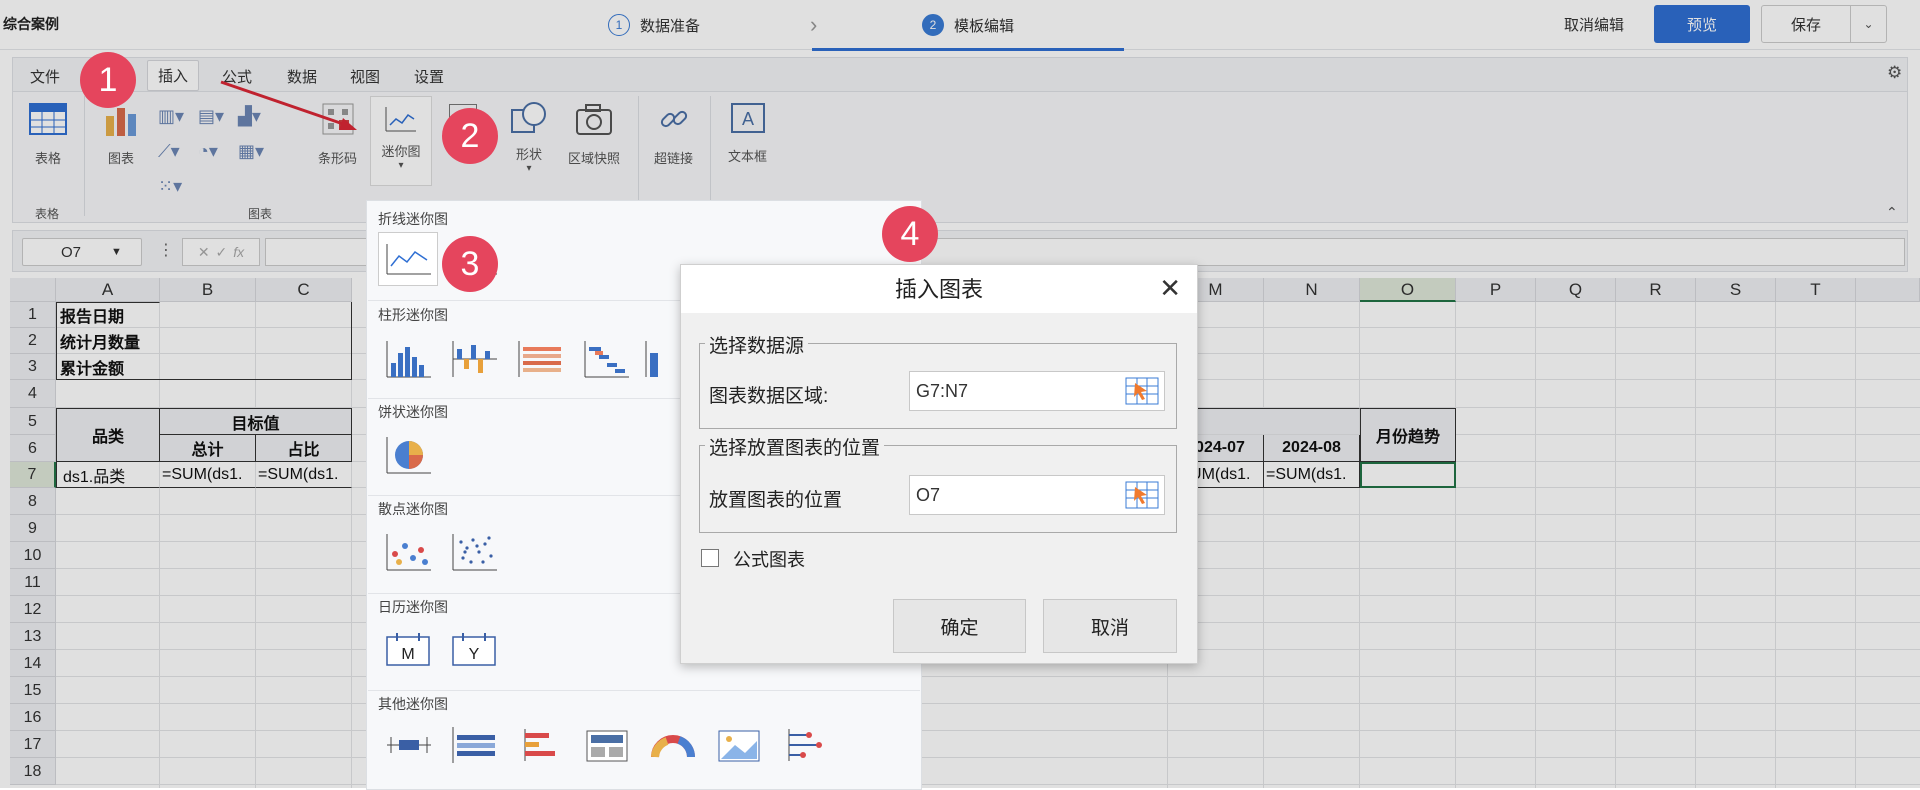 This screenshot has height=790, width=1920. I want to click on month-calendar-icon: M, so click(408, 649).